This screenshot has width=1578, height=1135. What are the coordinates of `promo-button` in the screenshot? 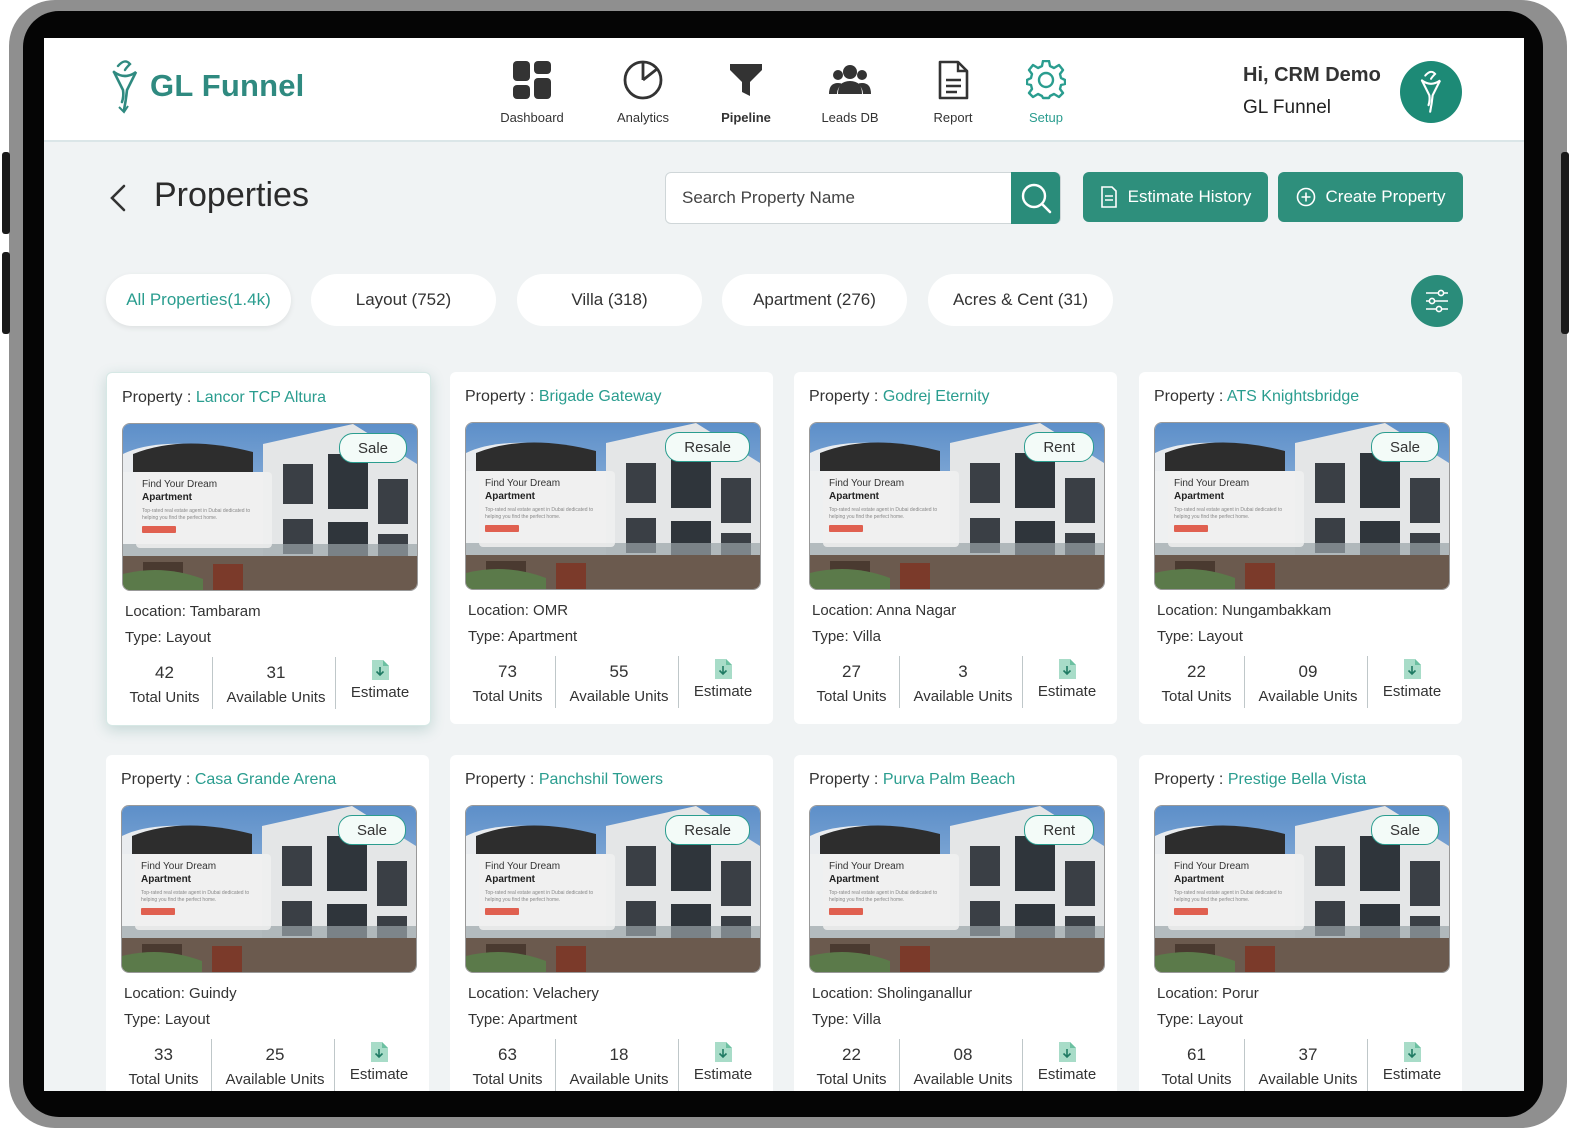 It's located at (1191, 528).